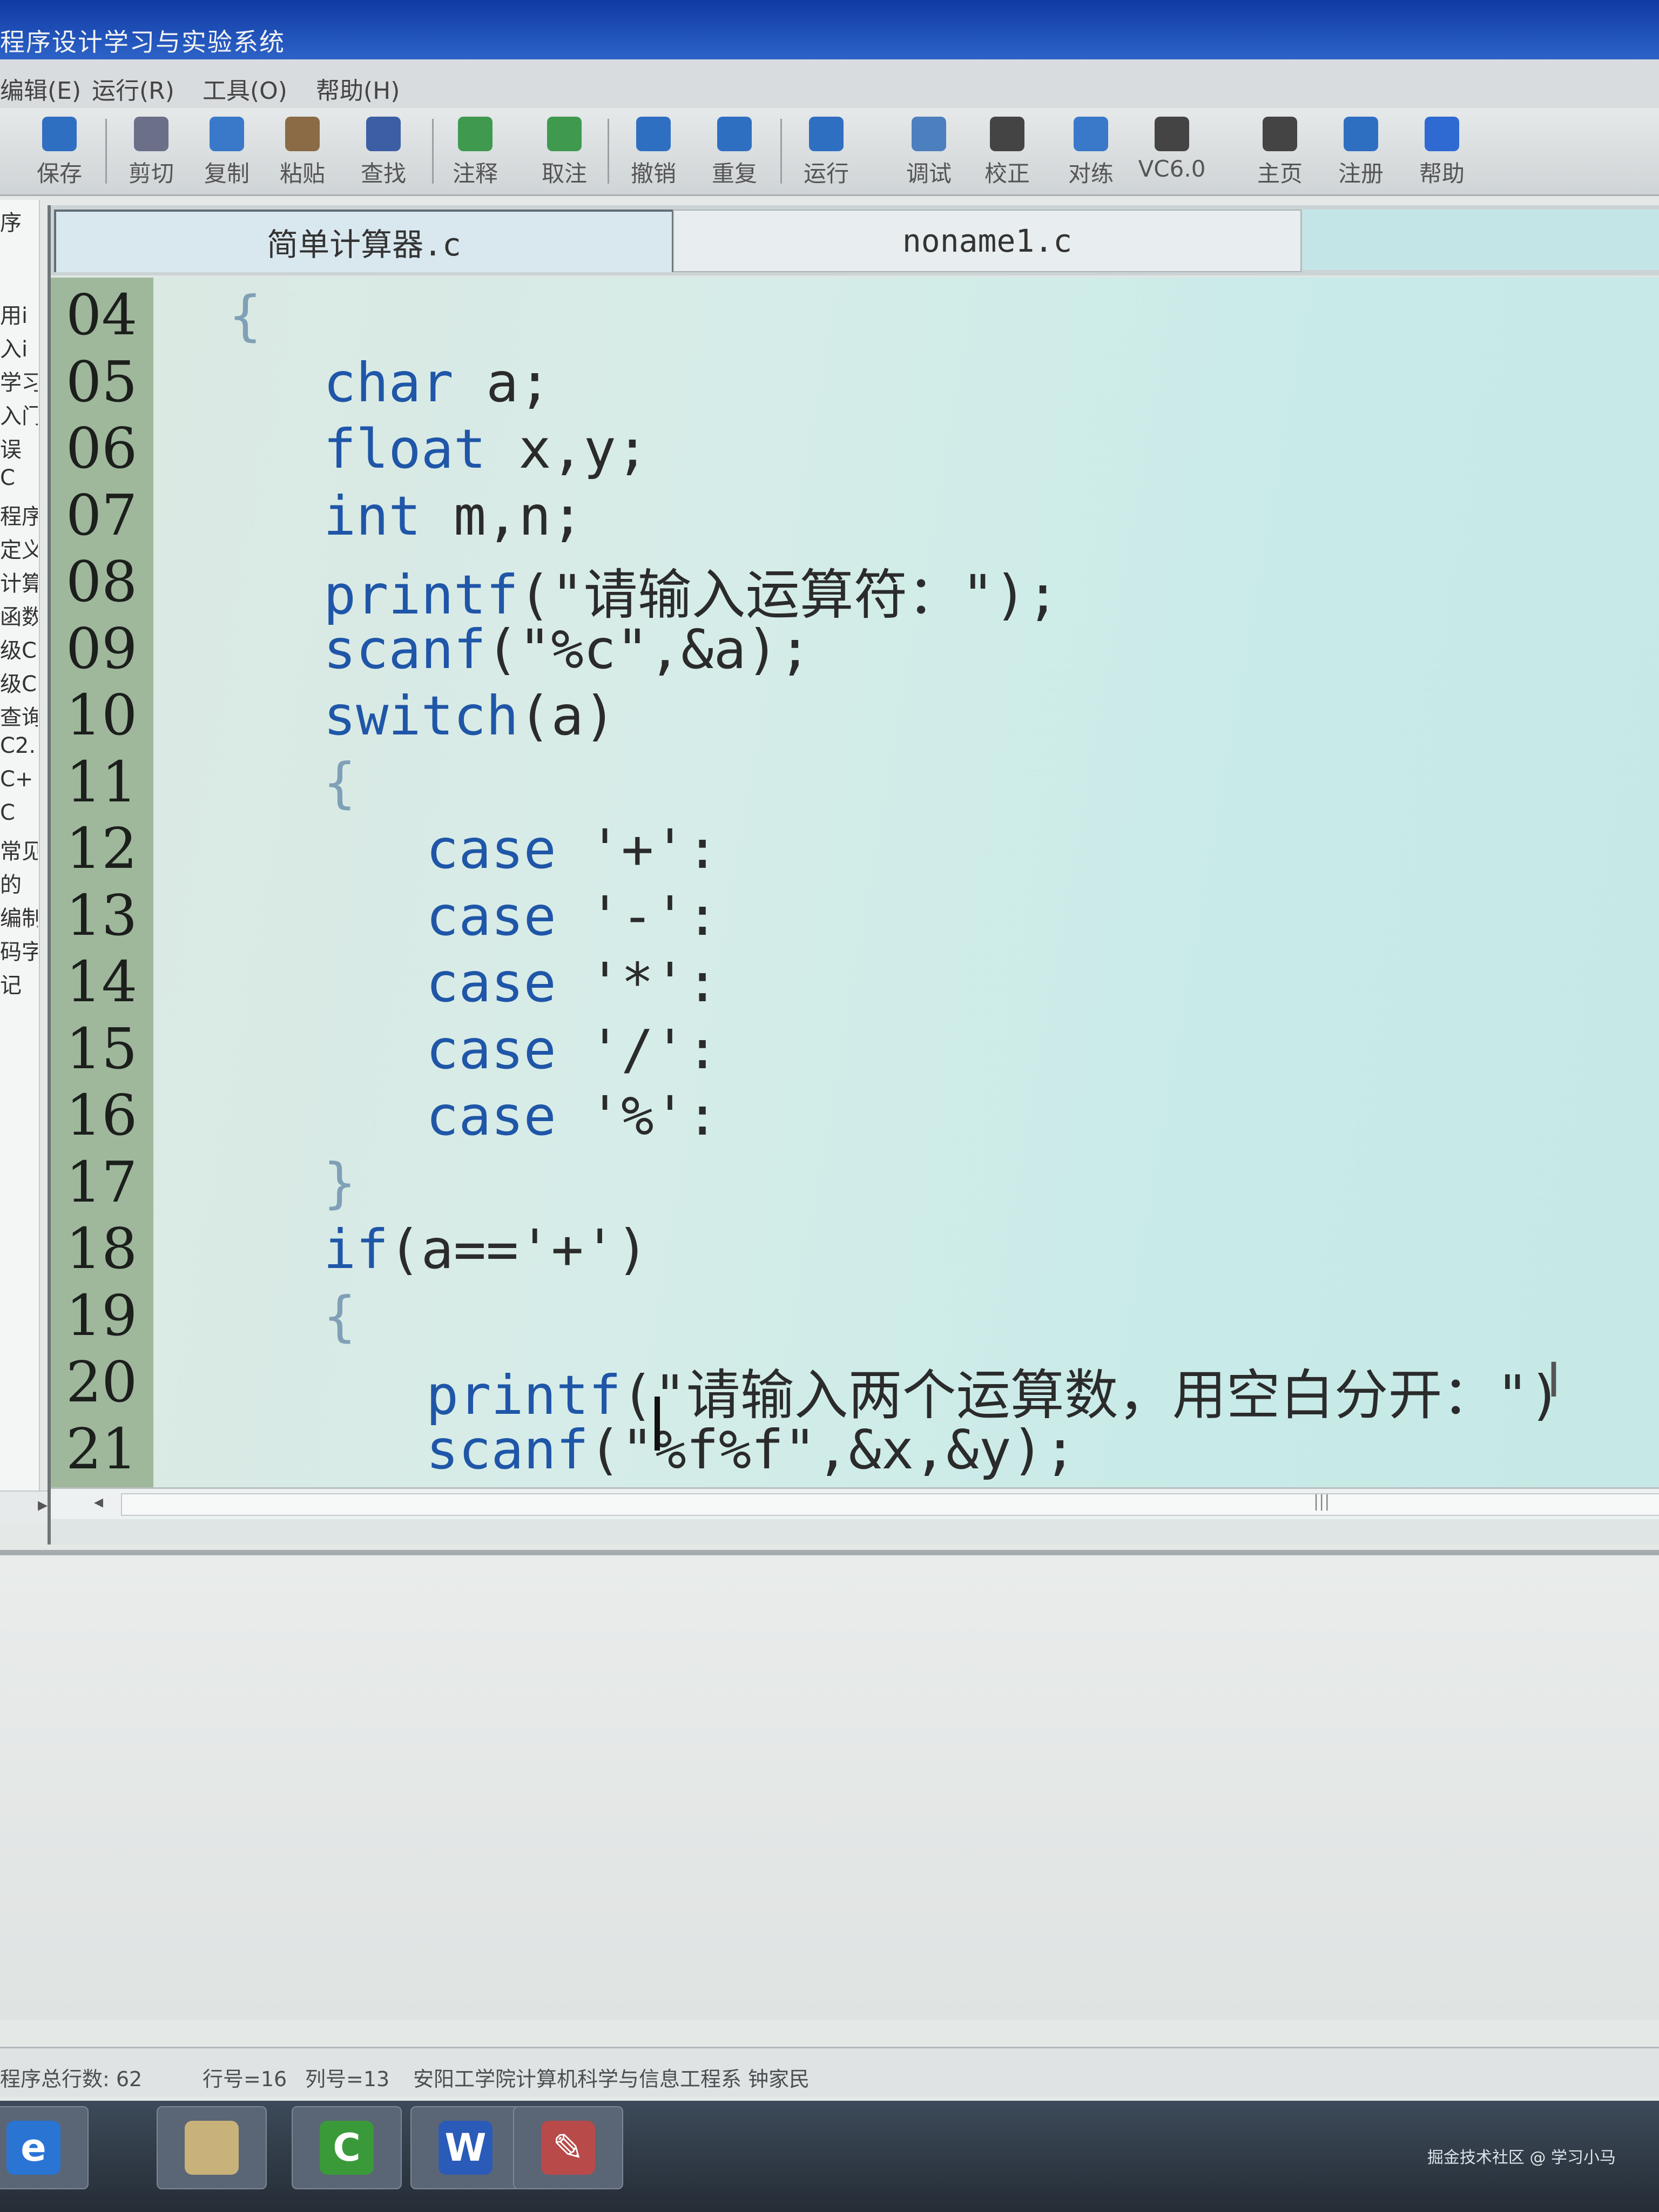  I want to click on status-row: 行号=16, so click(245, 2079).